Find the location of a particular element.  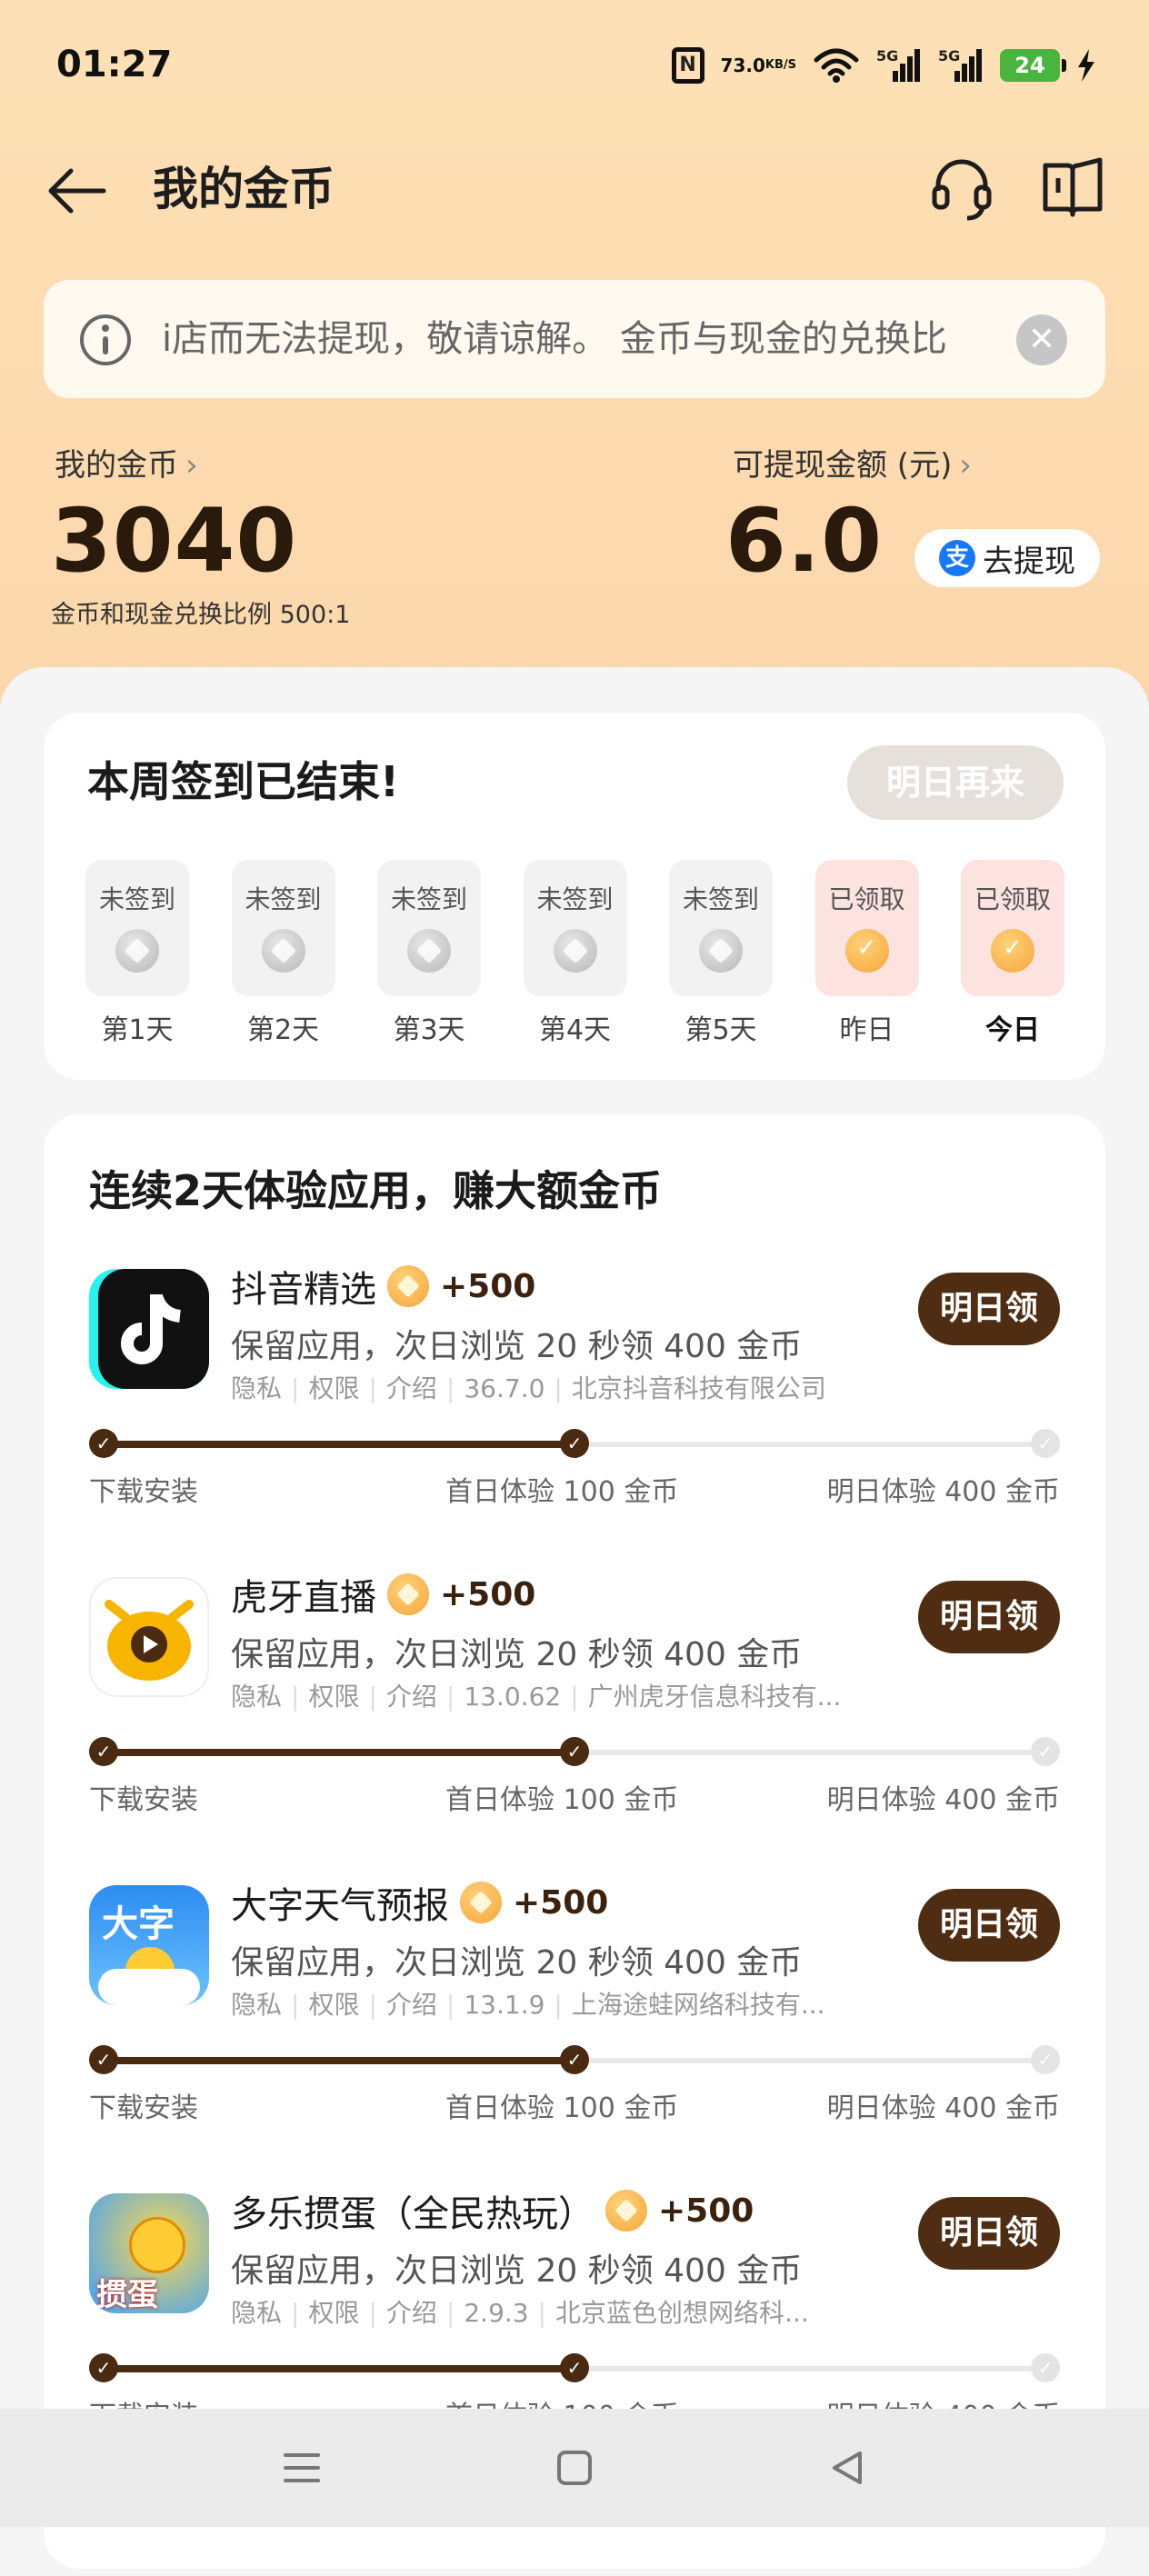

app-header: 我的金币 is located at coordinates (574, 186).